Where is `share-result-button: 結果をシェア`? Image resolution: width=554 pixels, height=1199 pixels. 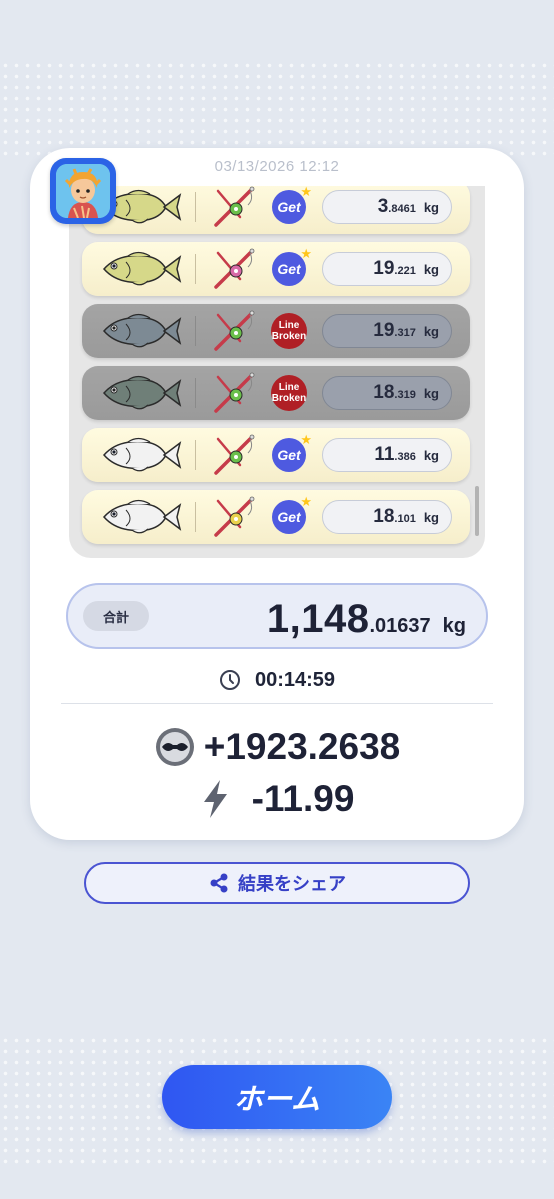
share-result-button: 結果をシェア is located at coordinates (277, 883).